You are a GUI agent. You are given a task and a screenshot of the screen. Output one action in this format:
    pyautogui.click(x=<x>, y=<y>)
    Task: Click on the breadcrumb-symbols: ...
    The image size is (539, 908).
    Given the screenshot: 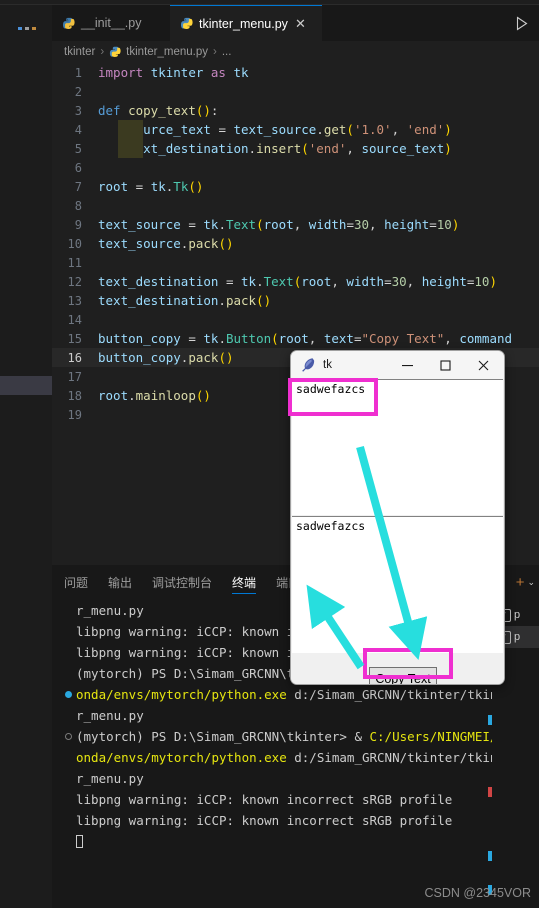 What is the action you would take?
    pyautogui.click(x=227, y=52)
    